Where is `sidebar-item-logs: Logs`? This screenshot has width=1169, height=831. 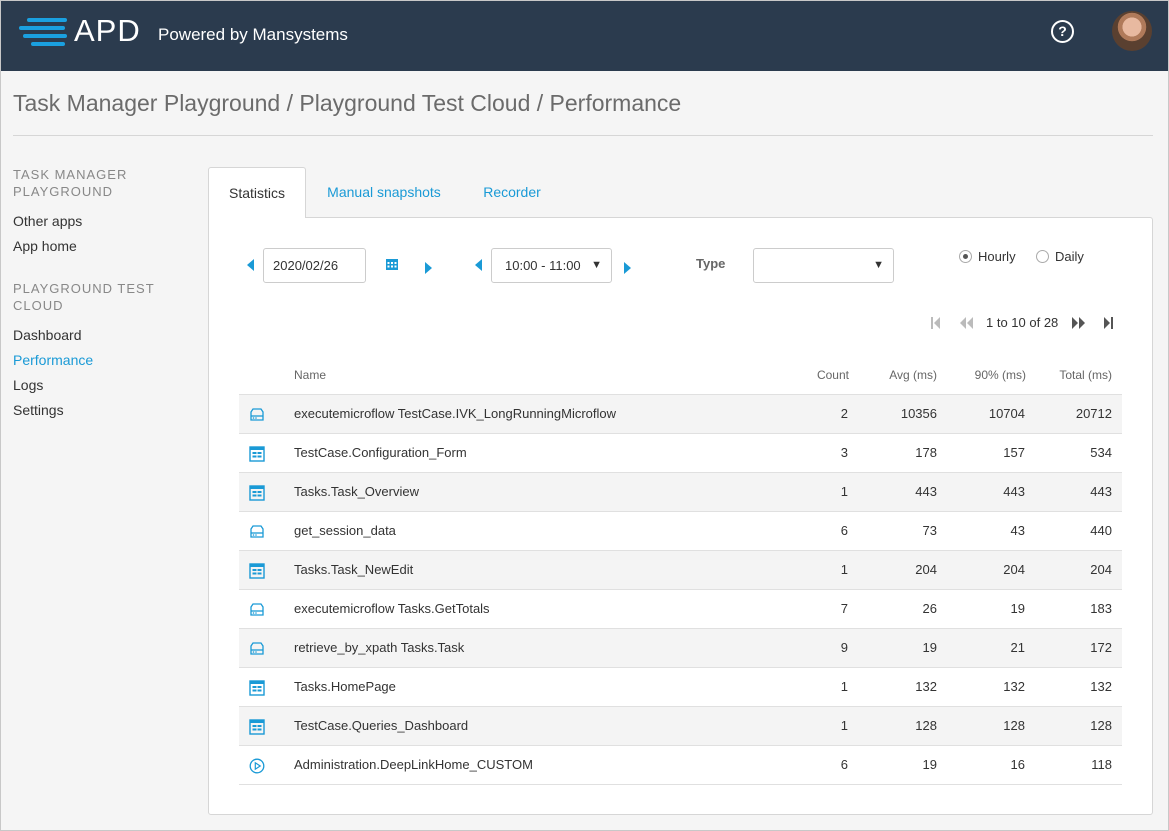 sidebar-item-logs: Logs is located at coordinates (28, 385).